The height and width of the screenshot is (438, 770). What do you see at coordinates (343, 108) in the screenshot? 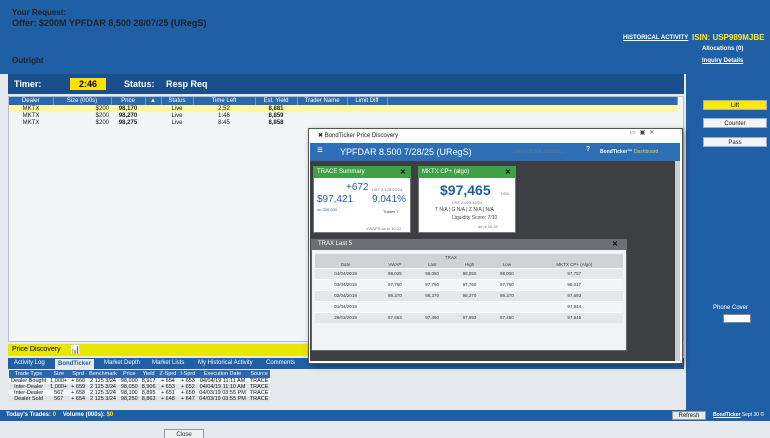
I see `dealer-quote-row: MKTX $200 98,170 Live 2:52 8,881` at bounding box center [343, 108].